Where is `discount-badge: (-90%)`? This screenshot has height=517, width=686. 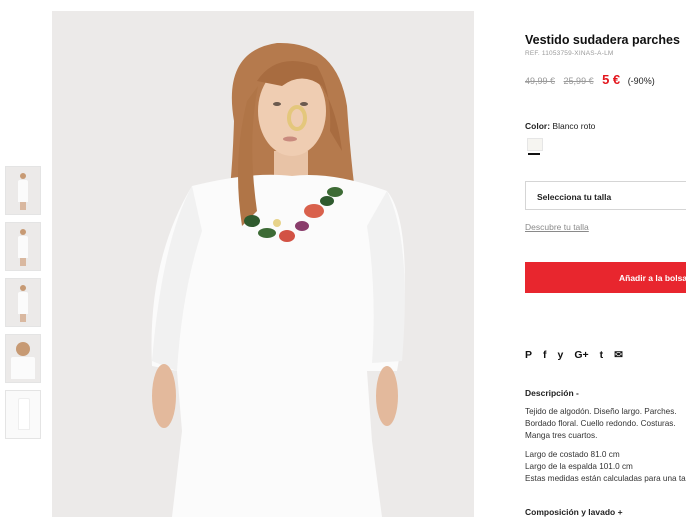
discount-badge: (-90%) is located at coordinates (641, 81).